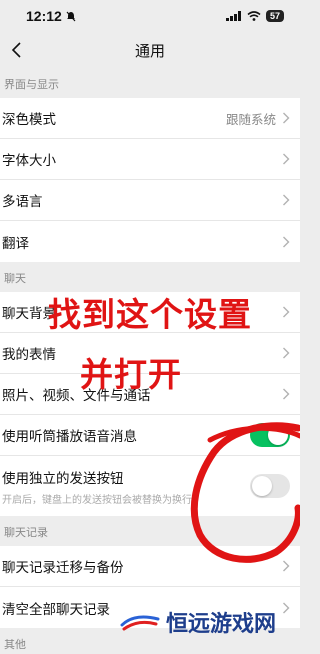 This screenshot has width=320, height=654. What do you see at coordinates (69, 437) in the screenshot?
I see `earpiece-label: 使用听筒播放语音消息` at bounding box center [69, 437].